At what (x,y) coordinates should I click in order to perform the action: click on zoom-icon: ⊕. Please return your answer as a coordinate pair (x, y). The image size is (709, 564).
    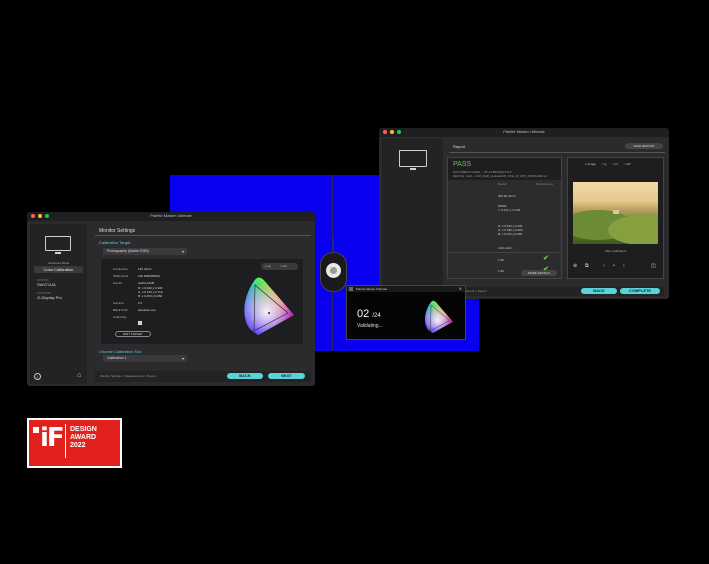
    Looking at the image, I should click on (575, 266).